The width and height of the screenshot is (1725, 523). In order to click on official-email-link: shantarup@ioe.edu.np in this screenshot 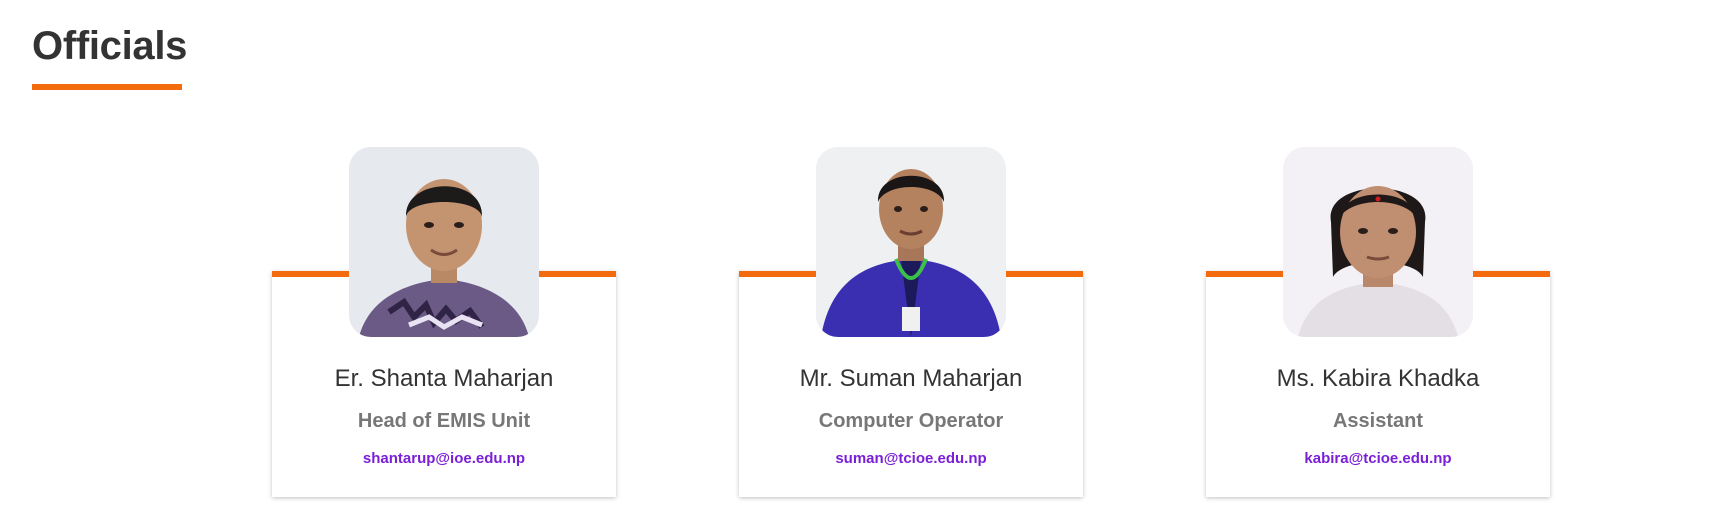, I will do `click(444, 458)`.